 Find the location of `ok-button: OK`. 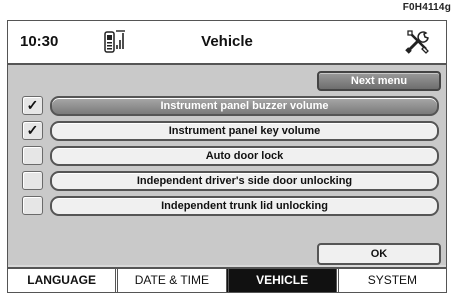

ok-button: OK is located at coordinates (379, 254).